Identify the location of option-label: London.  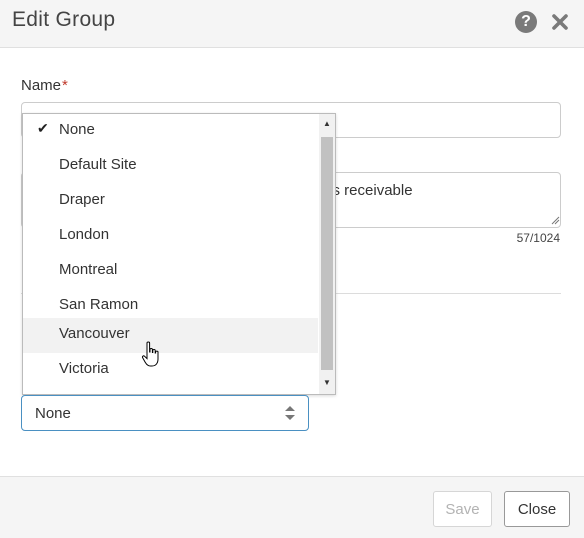
(84, 234).